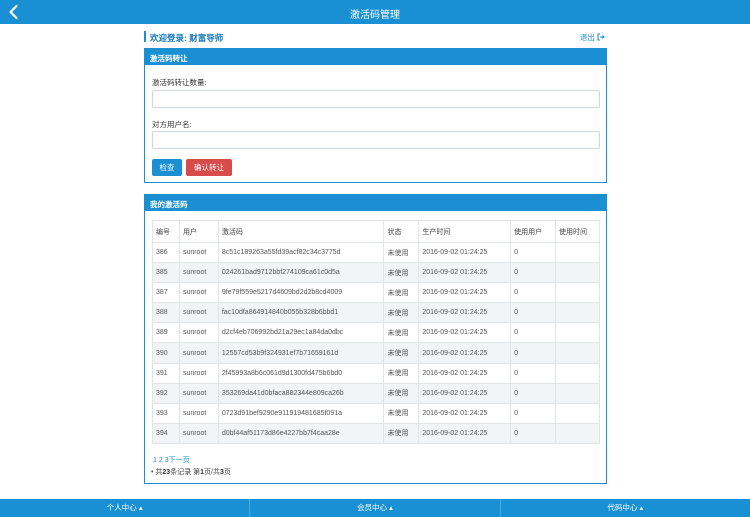 The width and height of the screenshot is (750, 517). What do you see at coordinates (166, 273) in the screenshot?
I see `cell-id: 385` at bounding box center [166, 273].